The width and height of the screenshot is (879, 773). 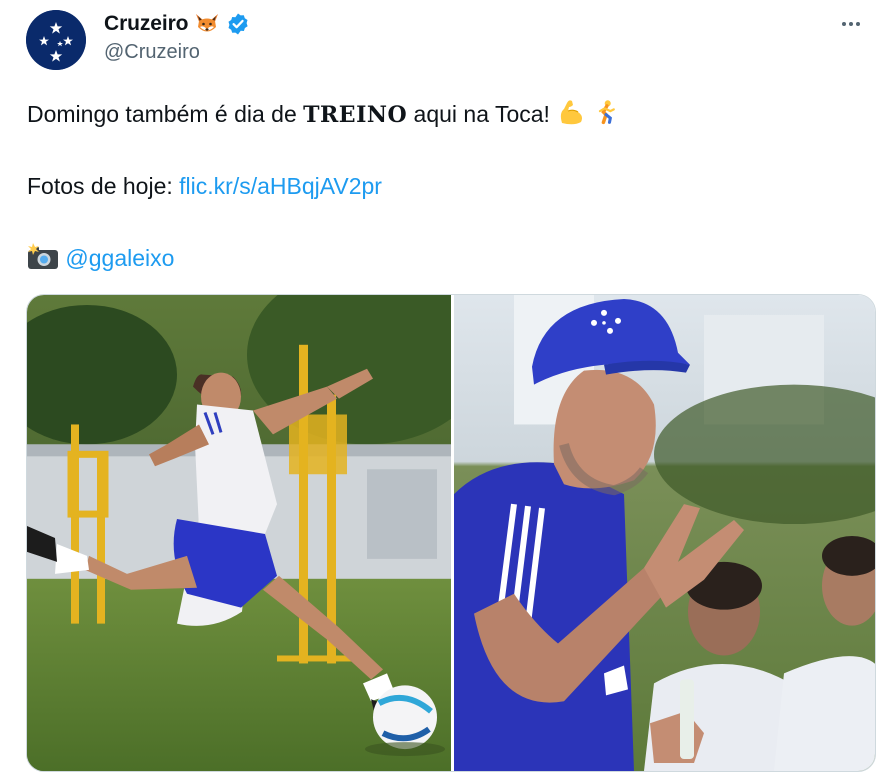 What do you see at coordinates (119, 258) in the screenshot?
I see `photographer-mention: @ggaleixo` at bounding box center [119, 258].